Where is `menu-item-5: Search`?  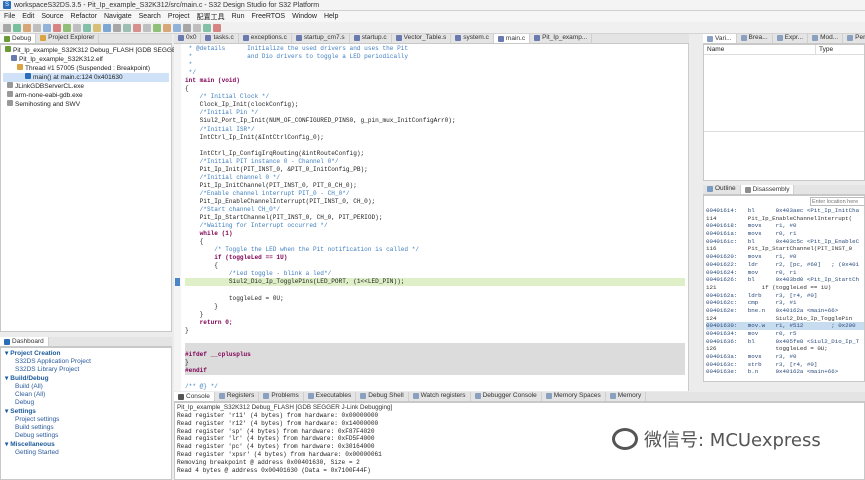 menu-item-5: Search is located at coordinates (150, 16).